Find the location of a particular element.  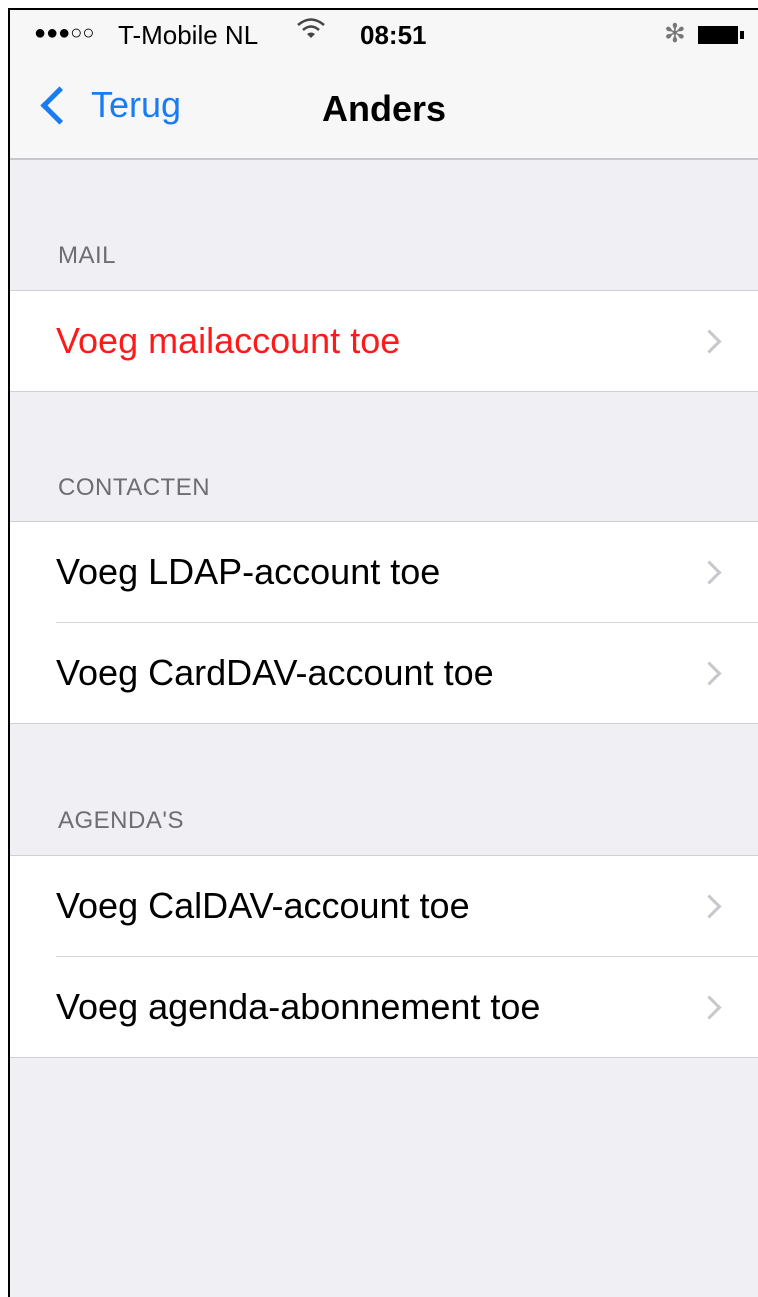

navigation-bar: Terug Anders is located at coordinates (384, 110).